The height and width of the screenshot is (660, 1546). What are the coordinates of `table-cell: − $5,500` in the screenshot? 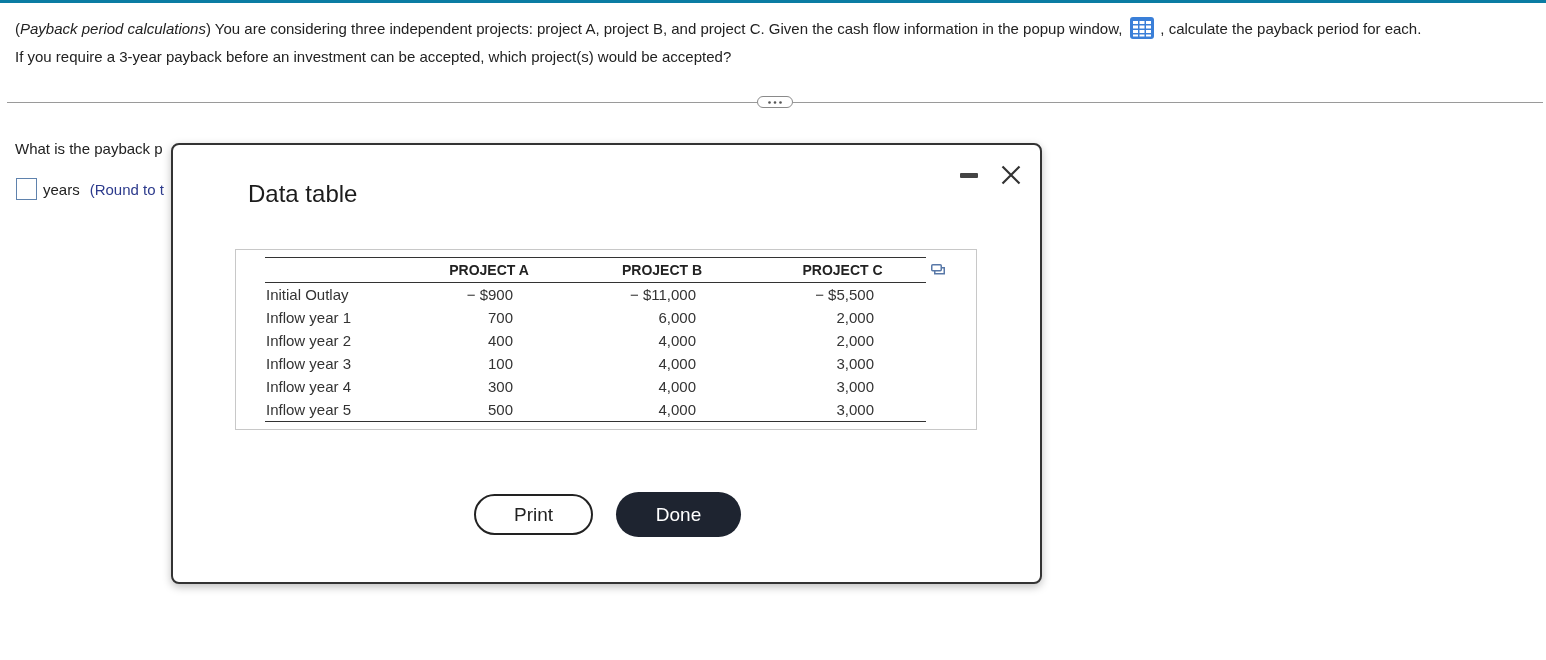 It's located at (842, 294).